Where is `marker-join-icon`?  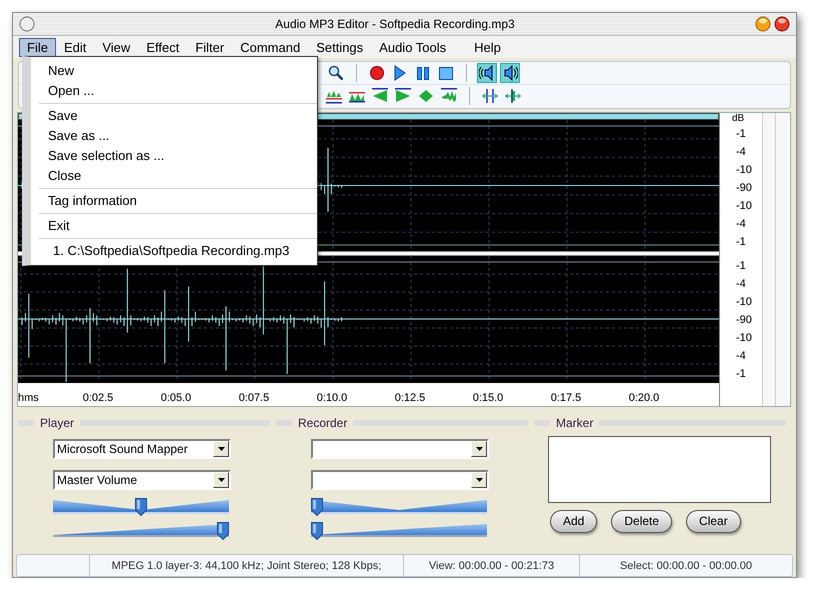
marker-join-icon is located at coordinates (513, 96).